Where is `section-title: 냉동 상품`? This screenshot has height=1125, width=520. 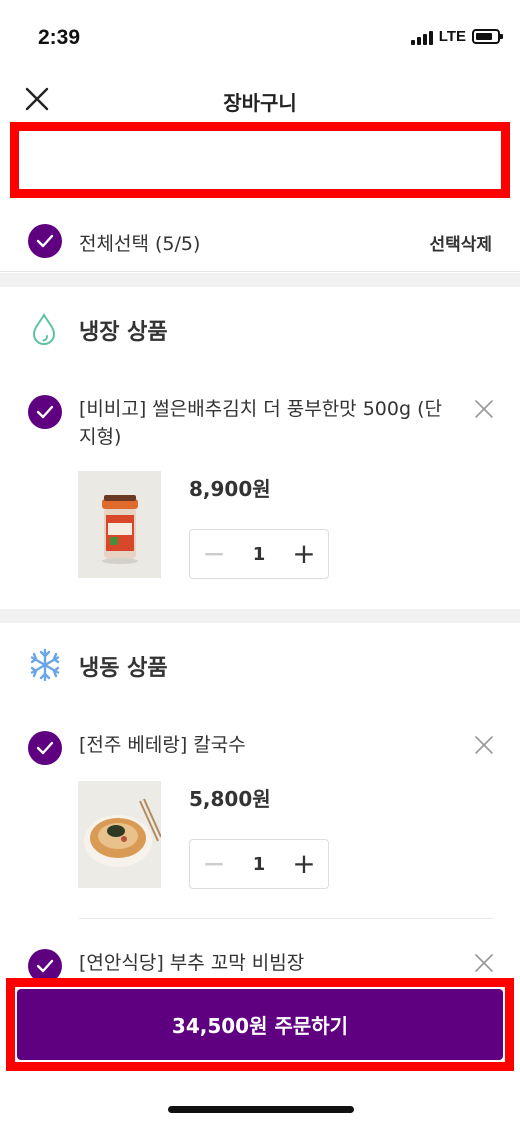 section-title: 냉동 상품 is located at coordinates (123, 668).